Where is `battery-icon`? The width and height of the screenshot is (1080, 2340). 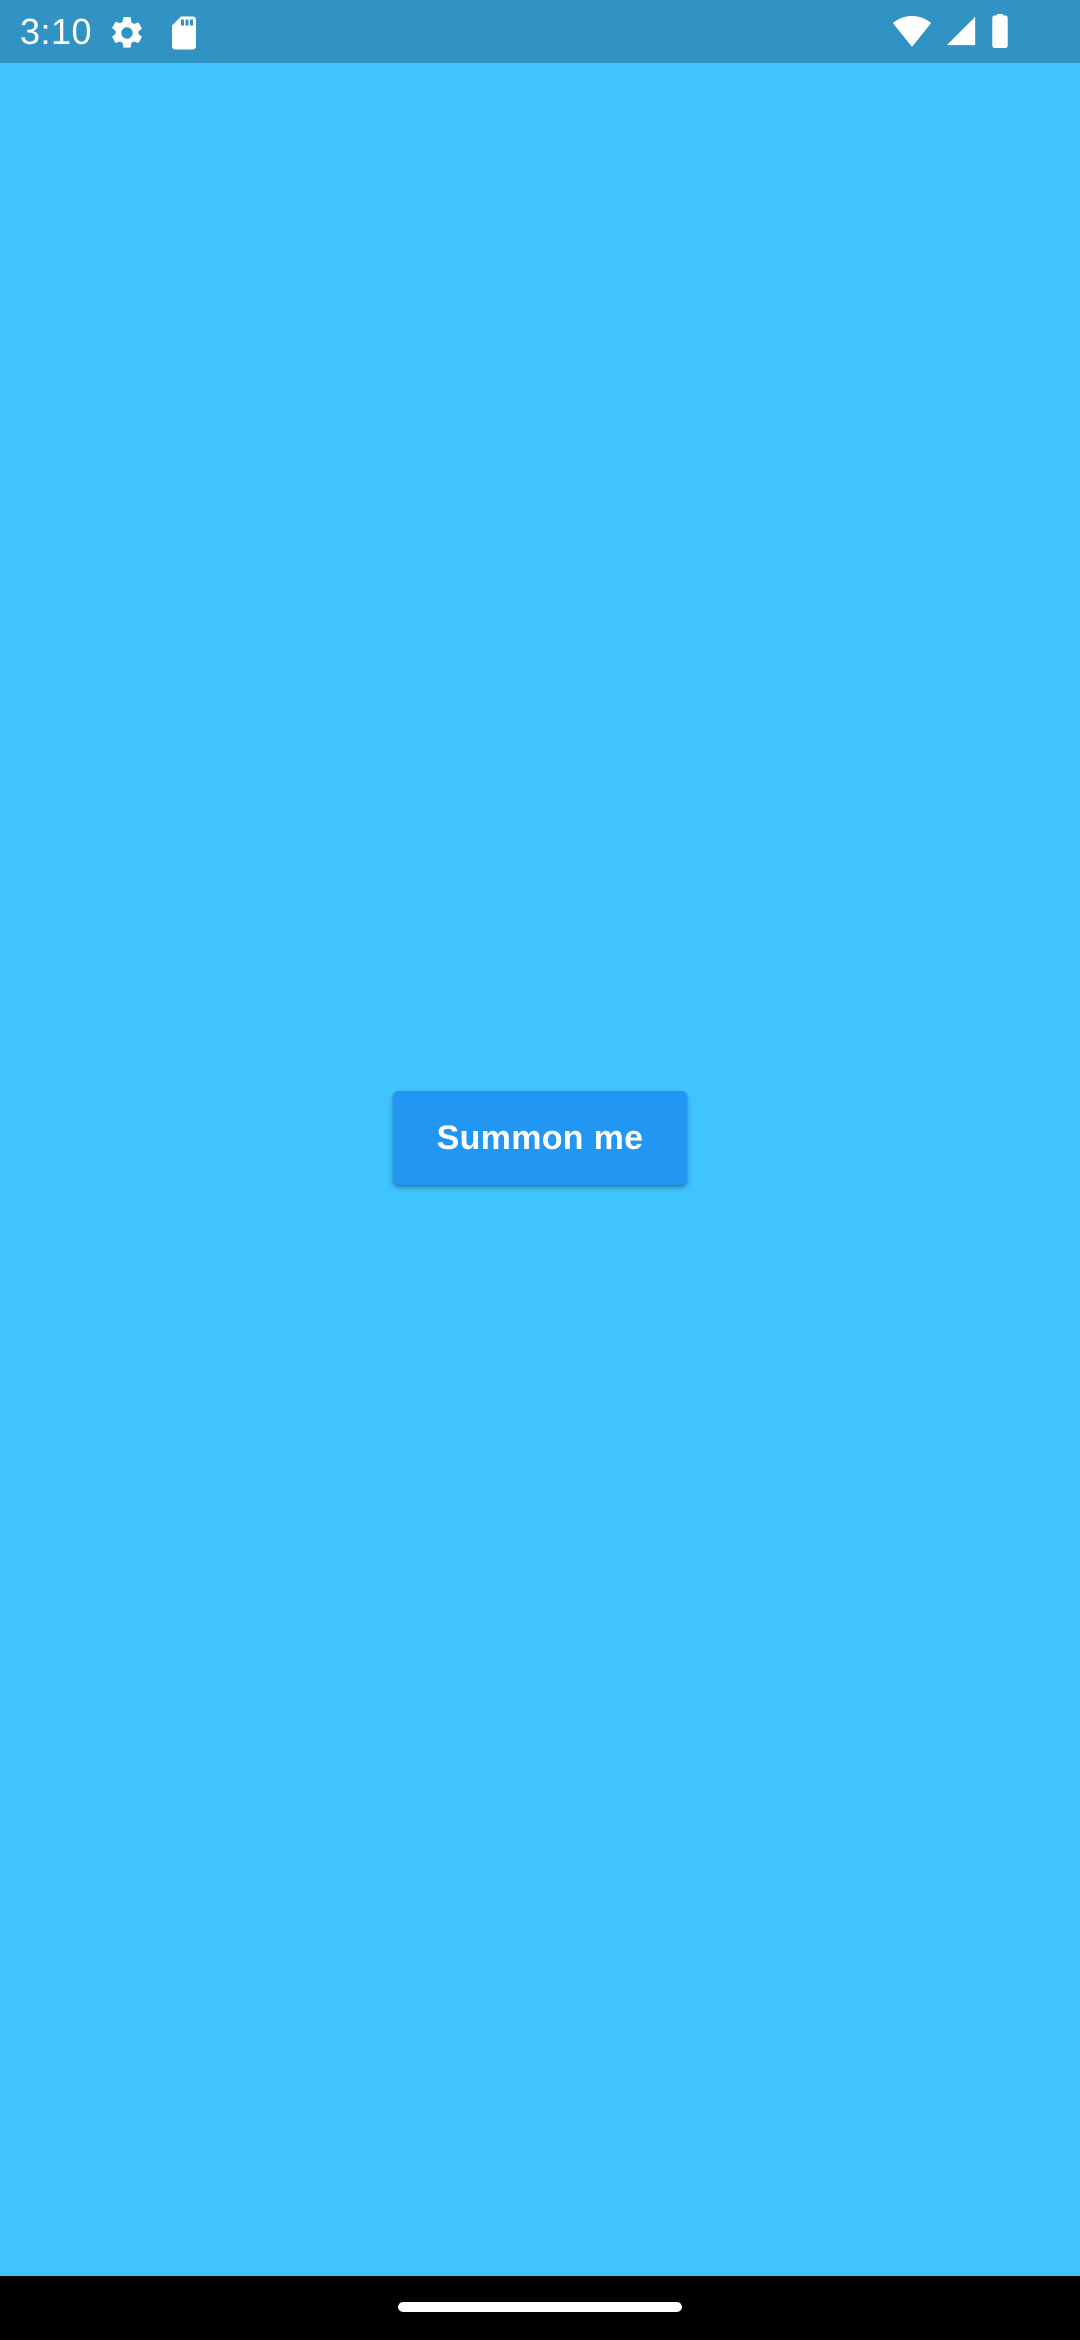
battery-icon is located at coordinates (1000, 31).